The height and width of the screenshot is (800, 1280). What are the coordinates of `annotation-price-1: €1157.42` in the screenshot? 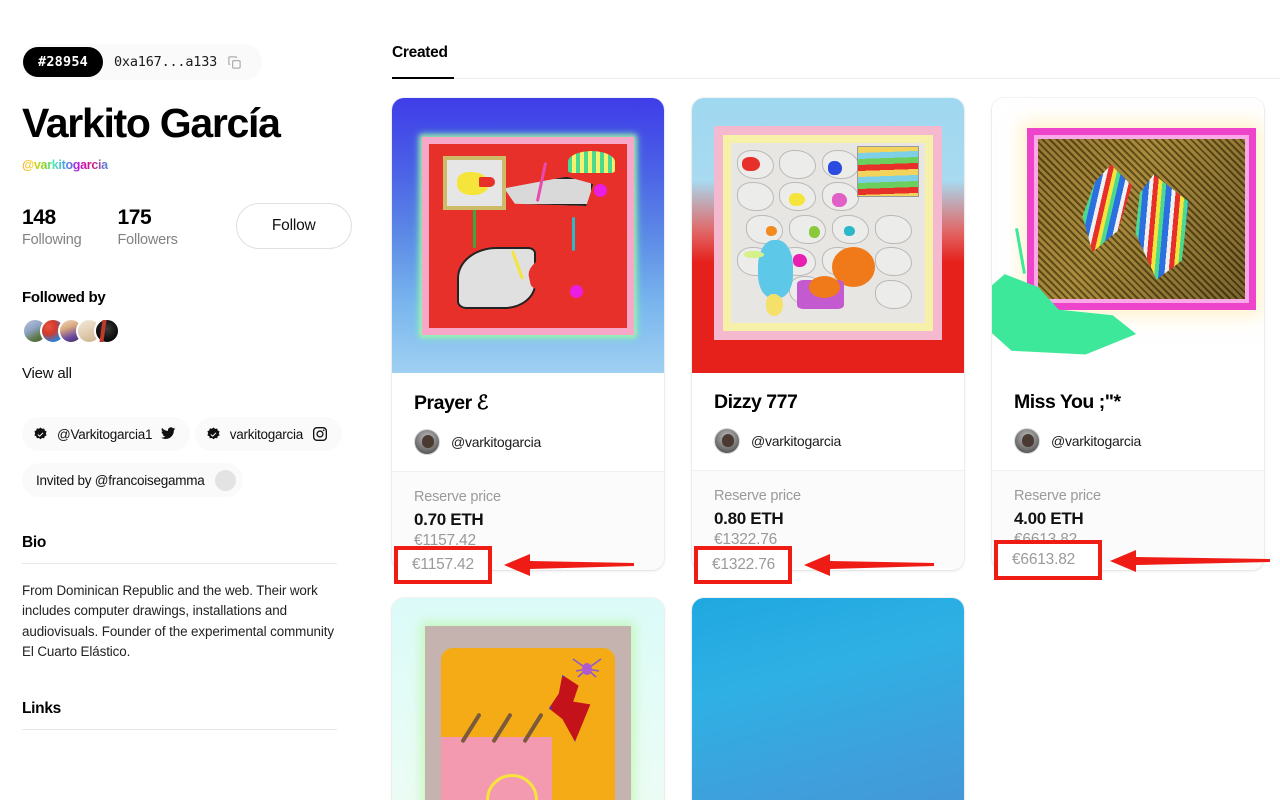 It's located at (443, 564).